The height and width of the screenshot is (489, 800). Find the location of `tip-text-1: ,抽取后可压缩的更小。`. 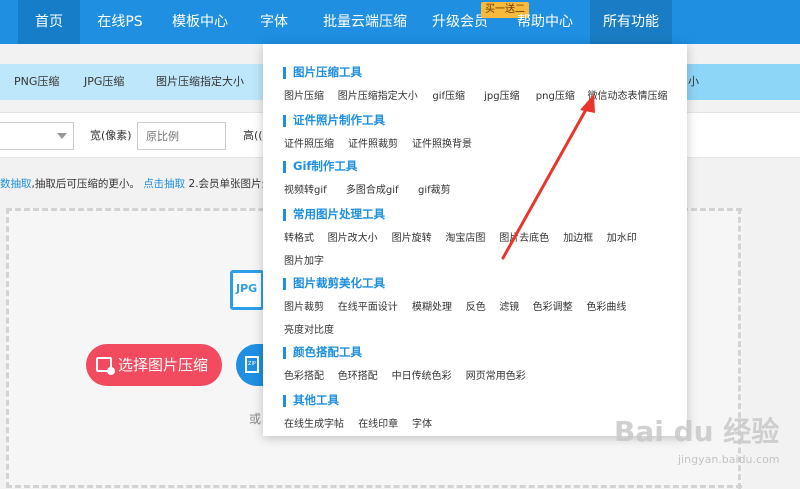

tip-text-1: ,抽取后可压缩的更小。 is located at coordinates (85, 184).